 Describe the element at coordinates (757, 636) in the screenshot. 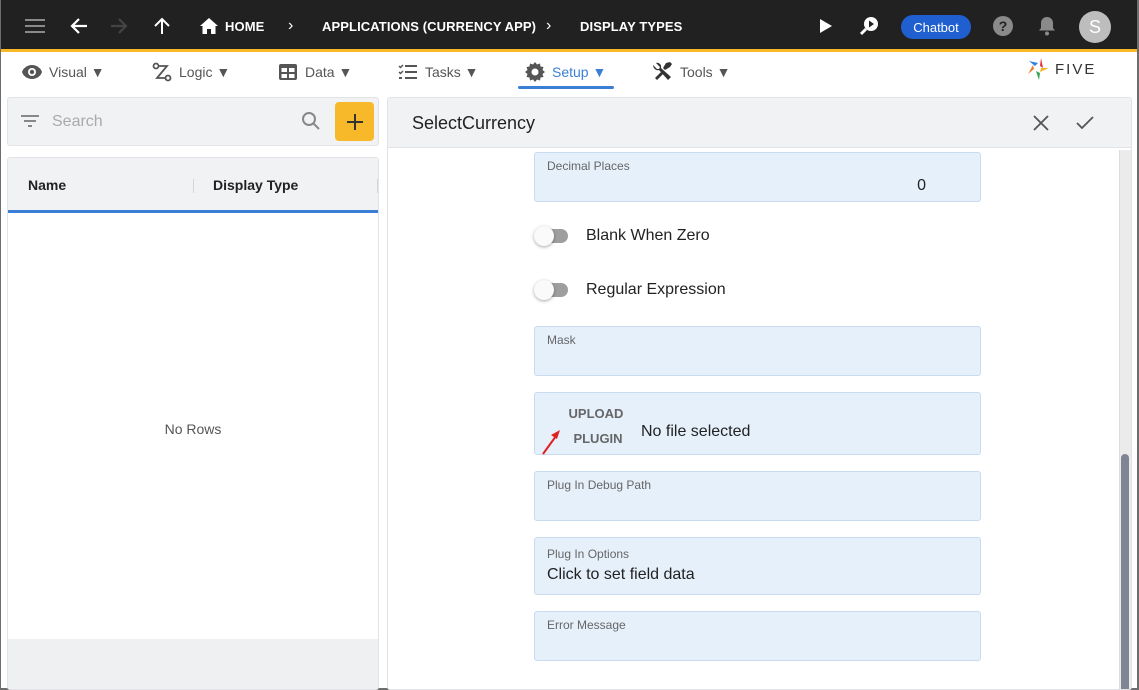

I see `error-message-field: Error Message` at that location.